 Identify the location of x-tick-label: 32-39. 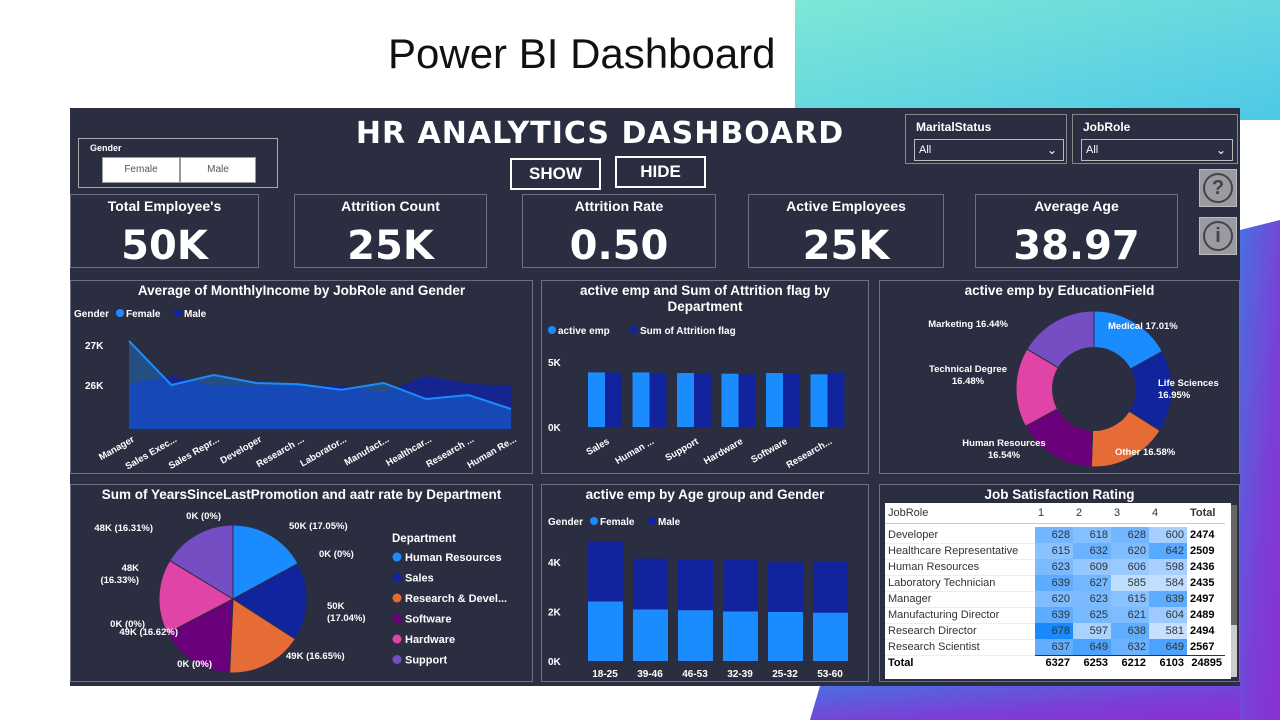
(740, 674).